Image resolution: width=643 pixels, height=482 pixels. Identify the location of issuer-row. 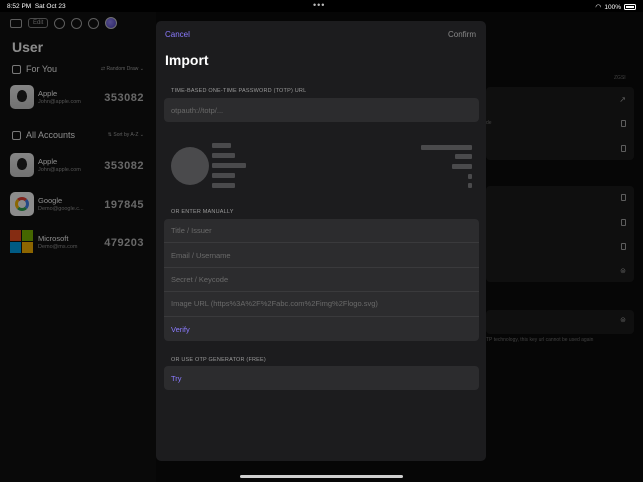
(321, 231).